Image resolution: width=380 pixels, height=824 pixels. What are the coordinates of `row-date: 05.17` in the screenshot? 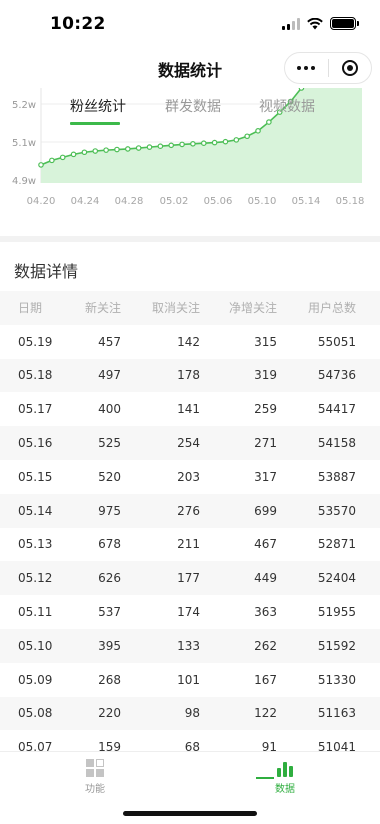 It's located at (35, 409).